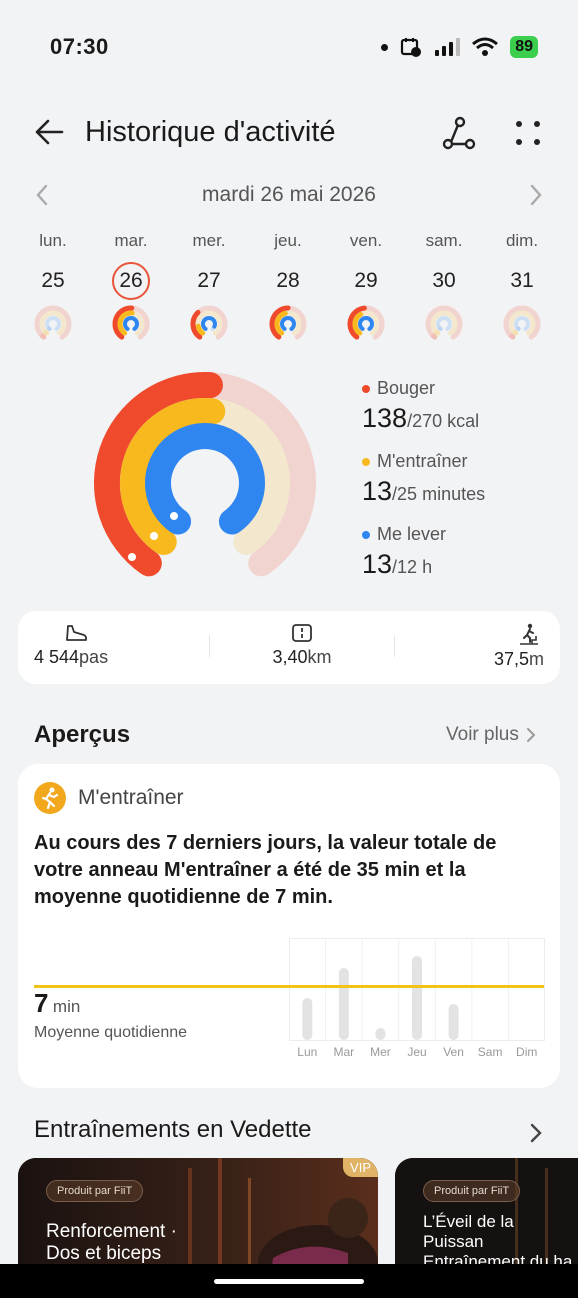 Image resolution: width=578 pixels, height=1298 pixels. What do you see at coordinates (377, 564) in the screenshot?
I see `lever-value: 13` at bounding box center [377, 564].